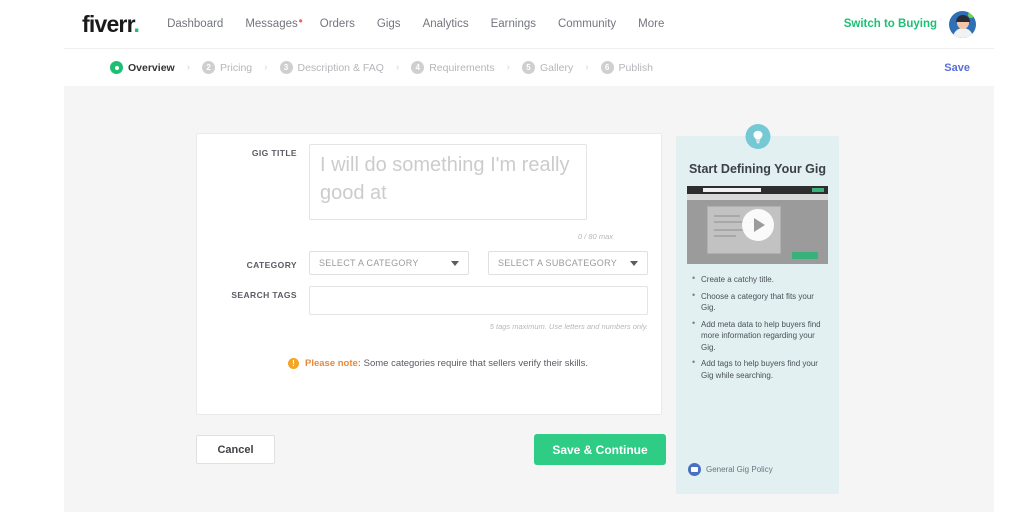 The height and width of the screenshot is (512, 1024). I want to click on tips-video-thumbnail, so click(757, 225).